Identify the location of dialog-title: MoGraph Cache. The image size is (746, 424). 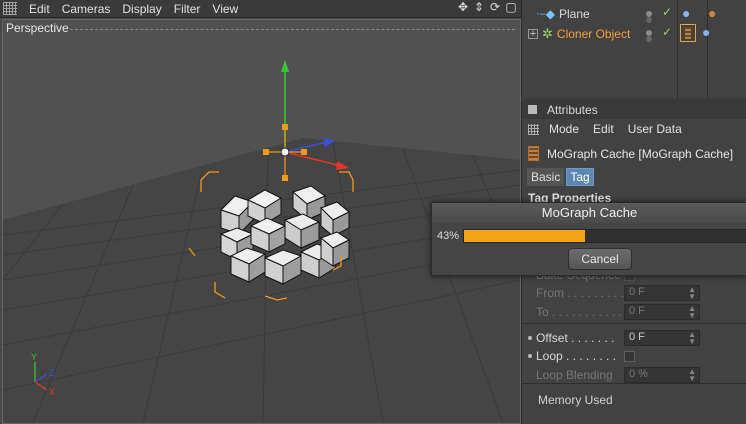
(589, 213).